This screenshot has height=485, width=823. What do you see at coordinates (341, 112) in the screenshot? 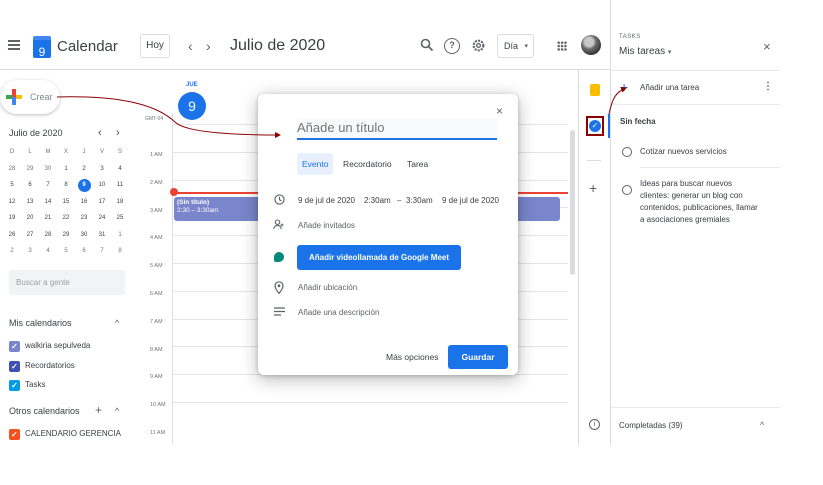
I see `annotation-arrows` at bounding box center [341, 112].